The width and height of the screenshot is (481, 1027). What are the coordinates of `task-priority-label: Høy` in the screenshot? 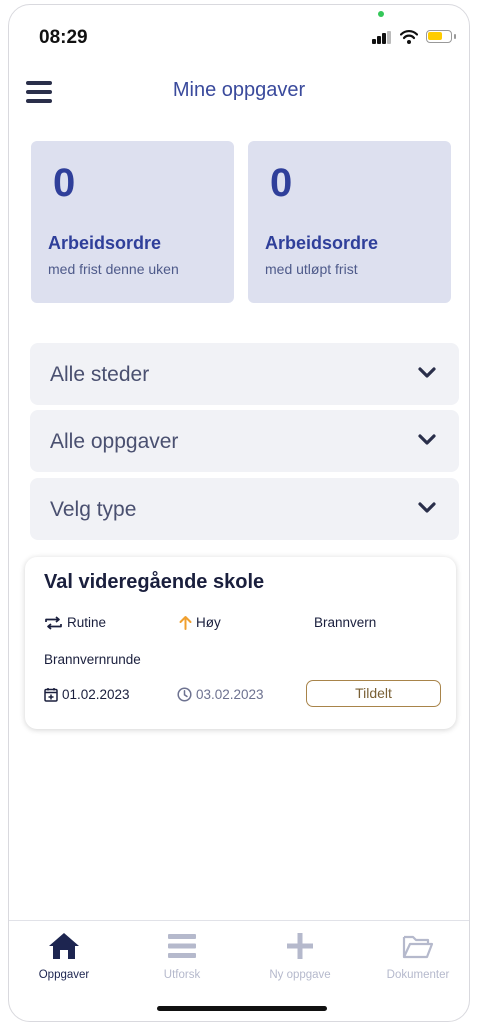 It's located at (208, 622).